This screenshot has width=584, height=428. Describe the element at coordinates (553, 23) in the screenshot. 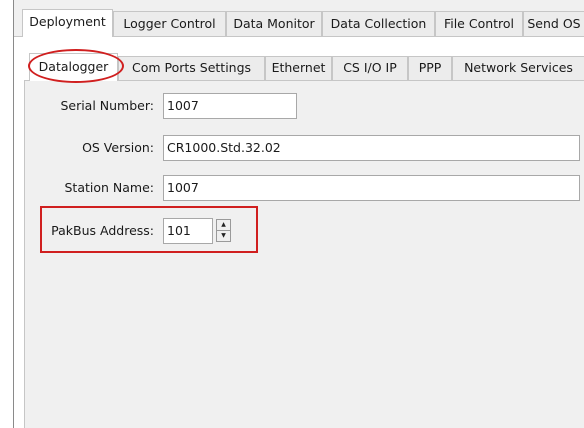

I see `tab-send-os: Send OS` at that location.